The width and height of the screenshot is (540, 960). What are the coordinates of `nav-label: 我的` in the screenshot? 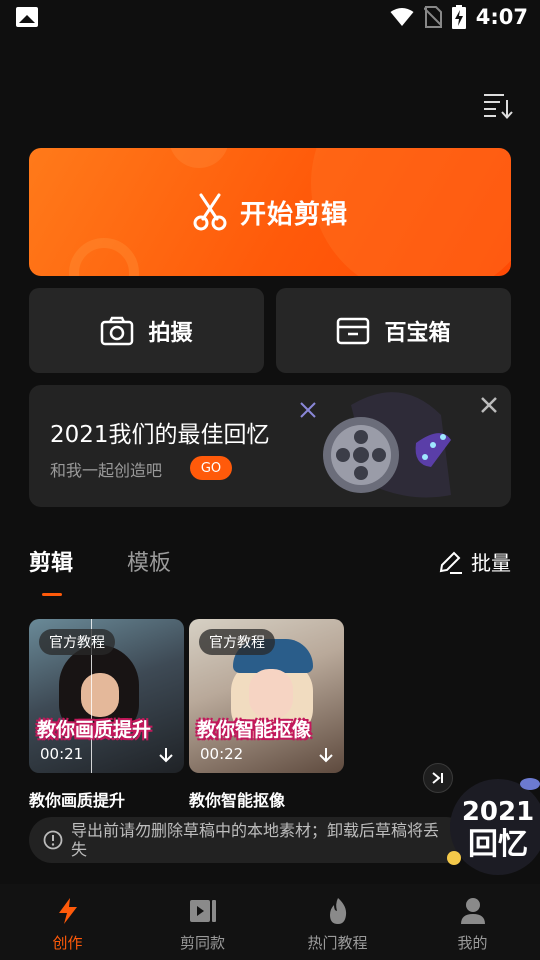 It's located at (472, 943).